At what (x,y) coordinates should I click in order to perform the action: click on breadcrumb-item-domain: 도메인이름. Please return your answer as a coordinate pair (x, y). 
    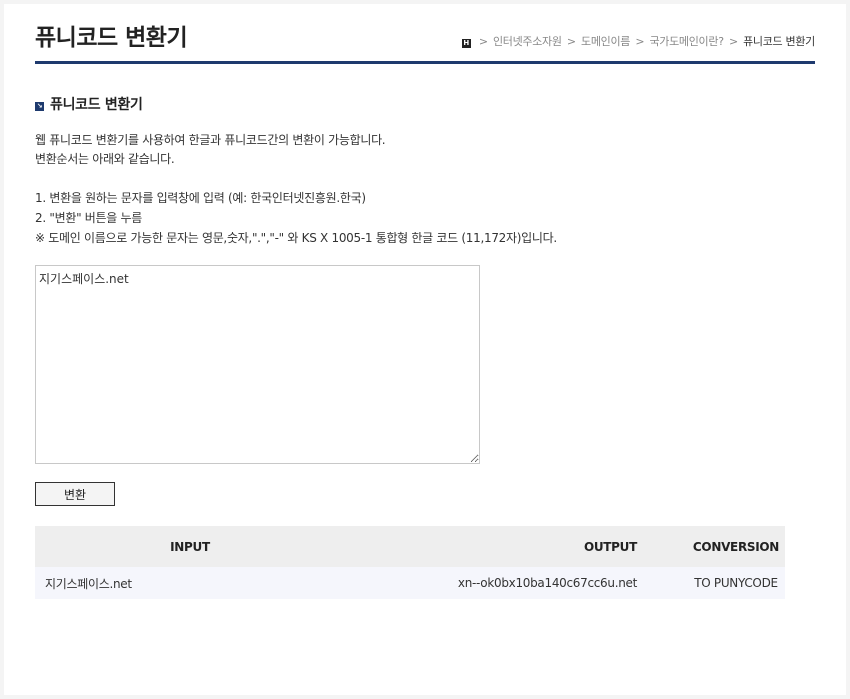
    Looking at the image, I should click on (605, 41).